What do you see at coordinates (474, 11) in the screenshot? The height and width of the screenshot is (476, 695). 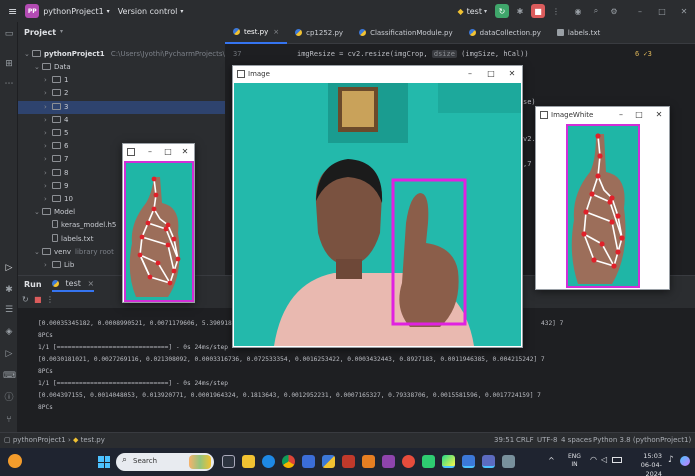 I see `run-config-selector: test` at bounding box center [474, 11].